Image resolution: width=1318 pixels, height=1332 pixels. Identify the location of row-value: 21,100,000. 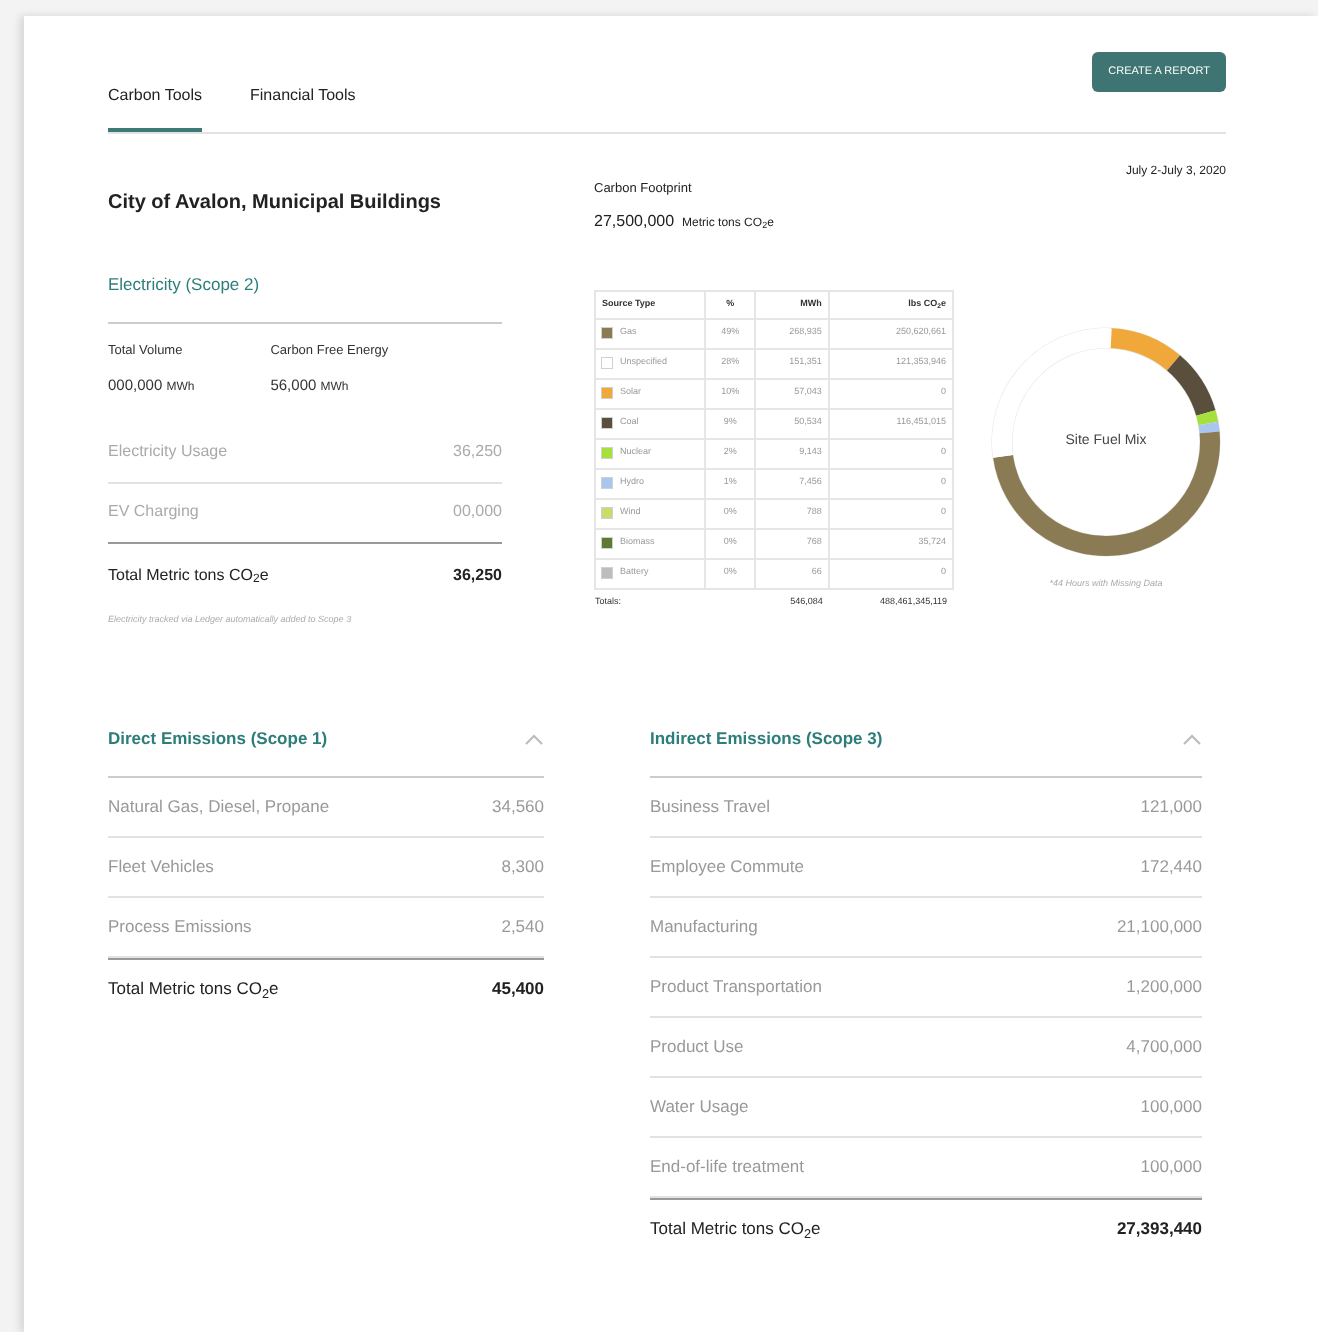
(1159, 927).